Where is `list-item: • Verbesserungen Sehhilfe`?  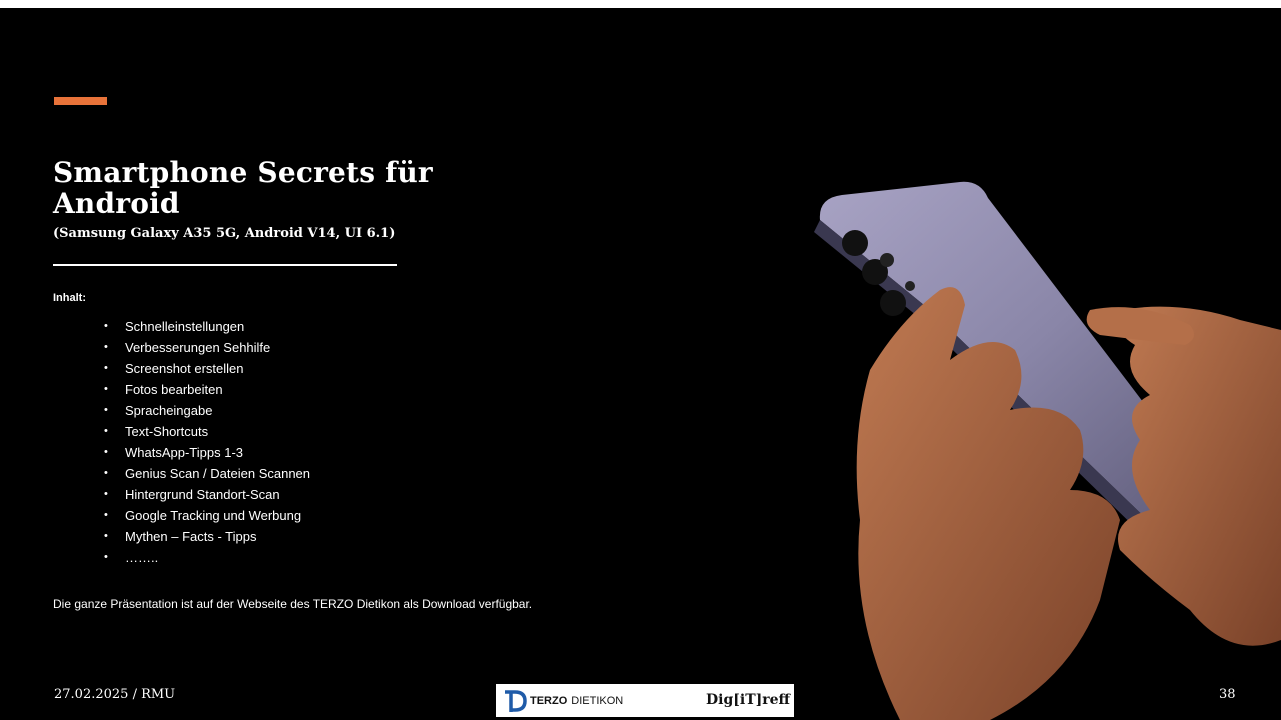
list-item: • Verbesserungen Sehhilfe is located at coordinates (207, 347).